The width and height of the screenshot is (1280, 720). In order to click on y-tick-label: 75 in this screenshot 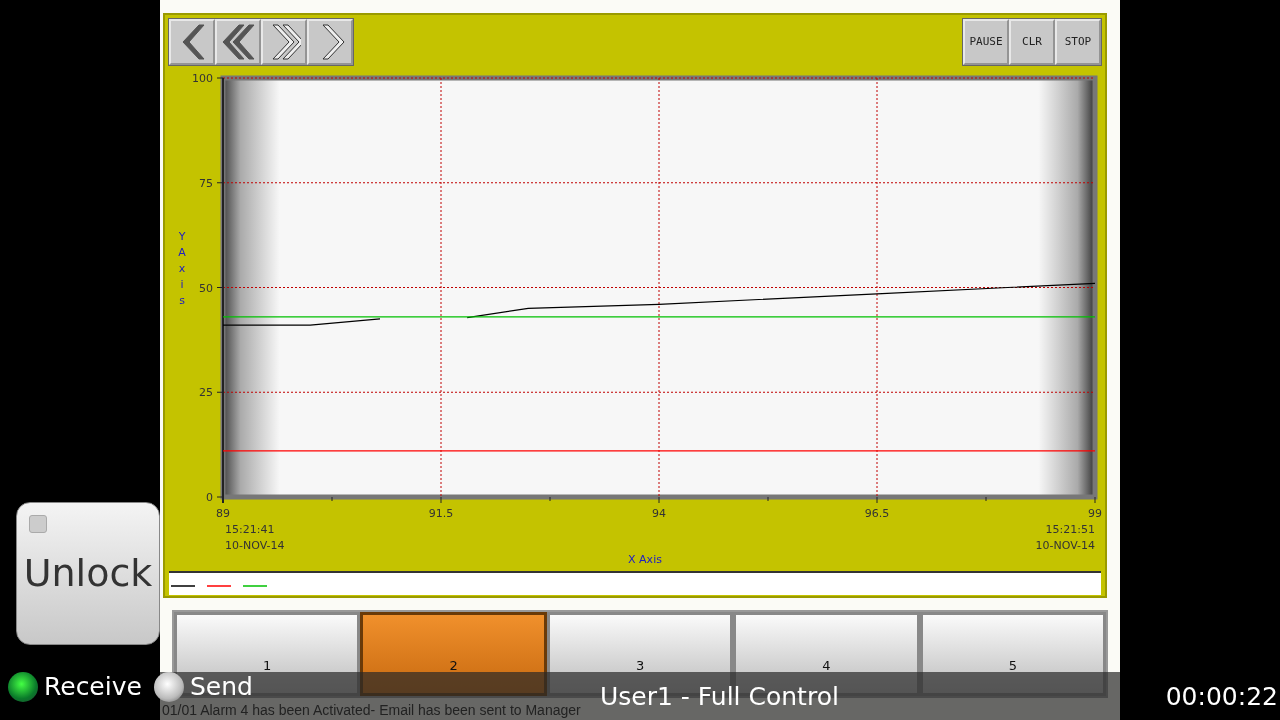, I will do `click(206, 183)`.